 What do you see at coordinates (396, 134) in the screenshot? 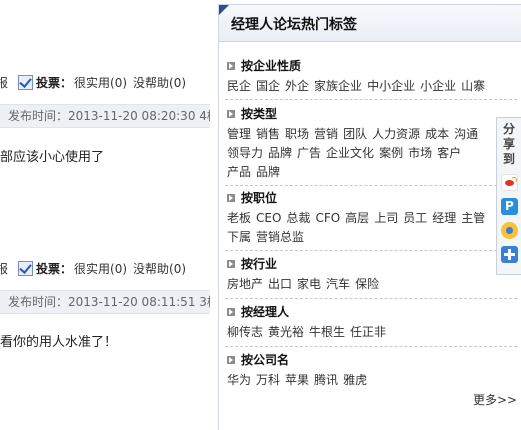
I see `tag-link: 人力资源` at bounding box center [396, 134].